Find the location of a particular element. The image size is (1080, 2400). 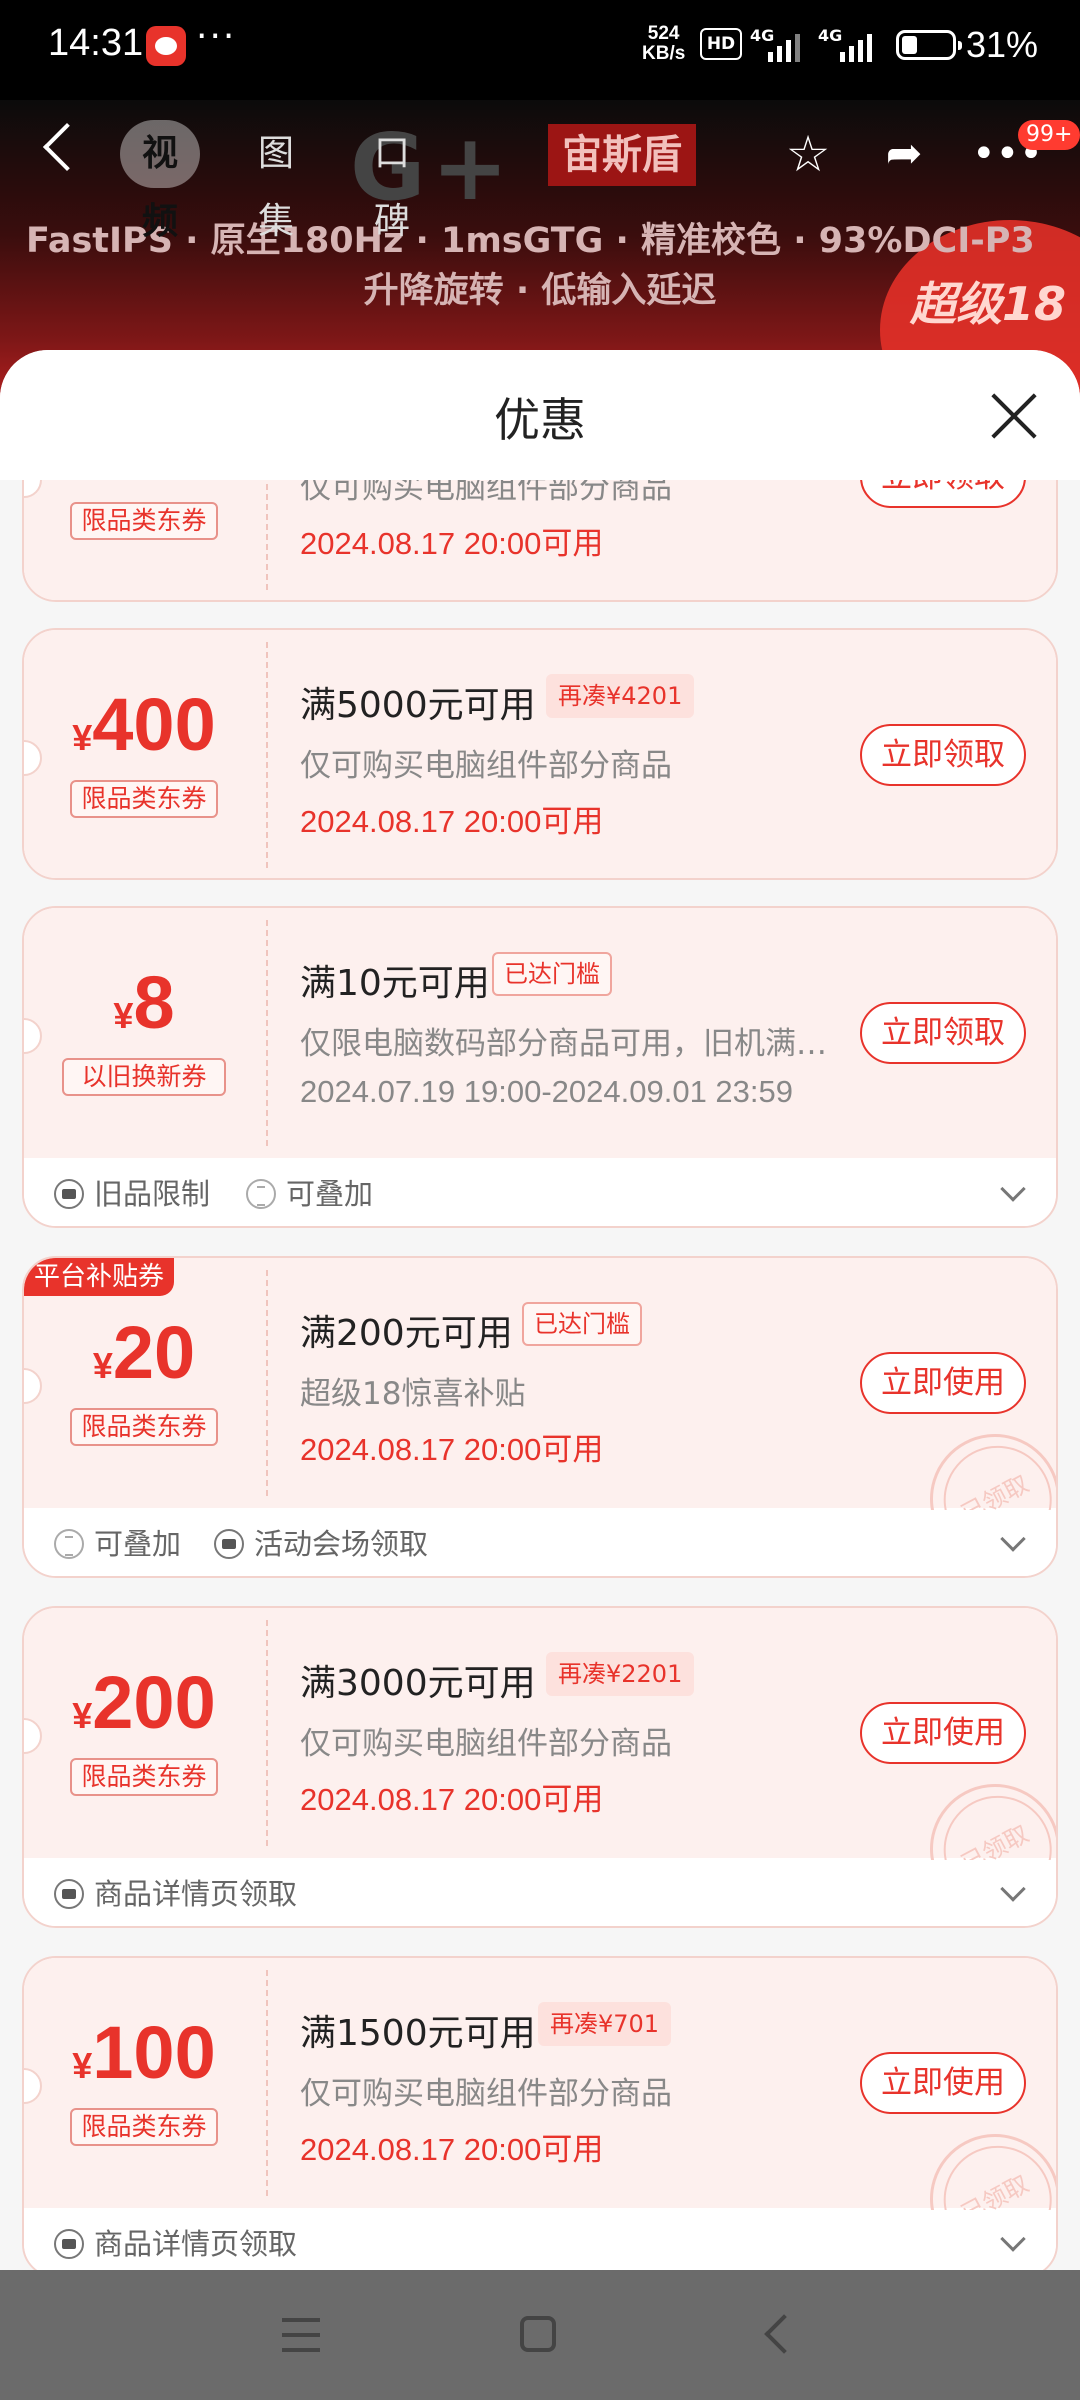

share-icon: ➦ is located at coordinates (904, 154).